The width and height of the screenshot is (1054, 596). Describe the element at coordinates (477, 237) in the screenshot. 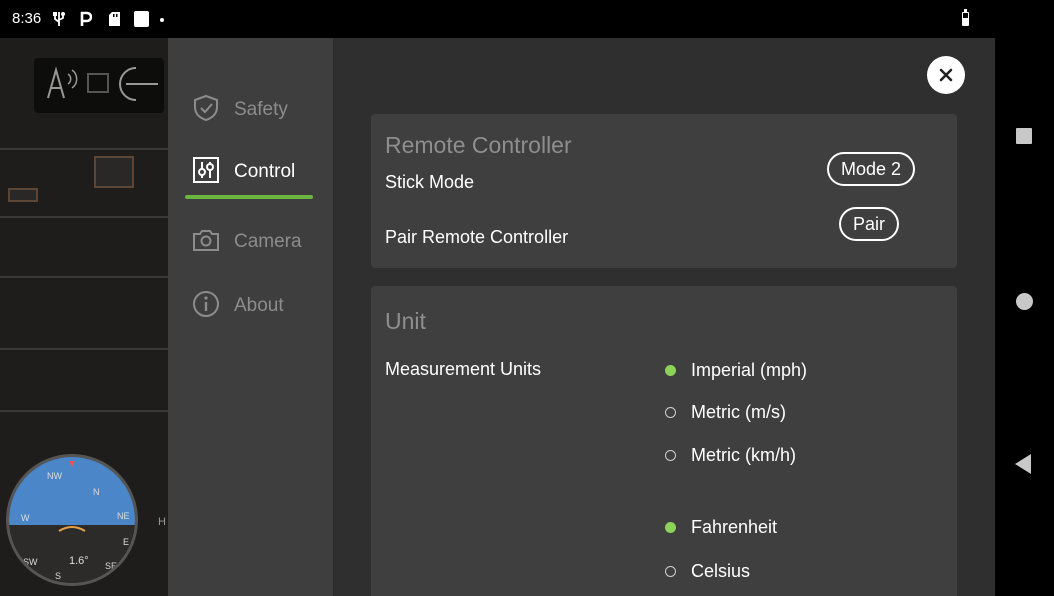

I see `pair-remote-label: Pair Remote Controller` at that location.